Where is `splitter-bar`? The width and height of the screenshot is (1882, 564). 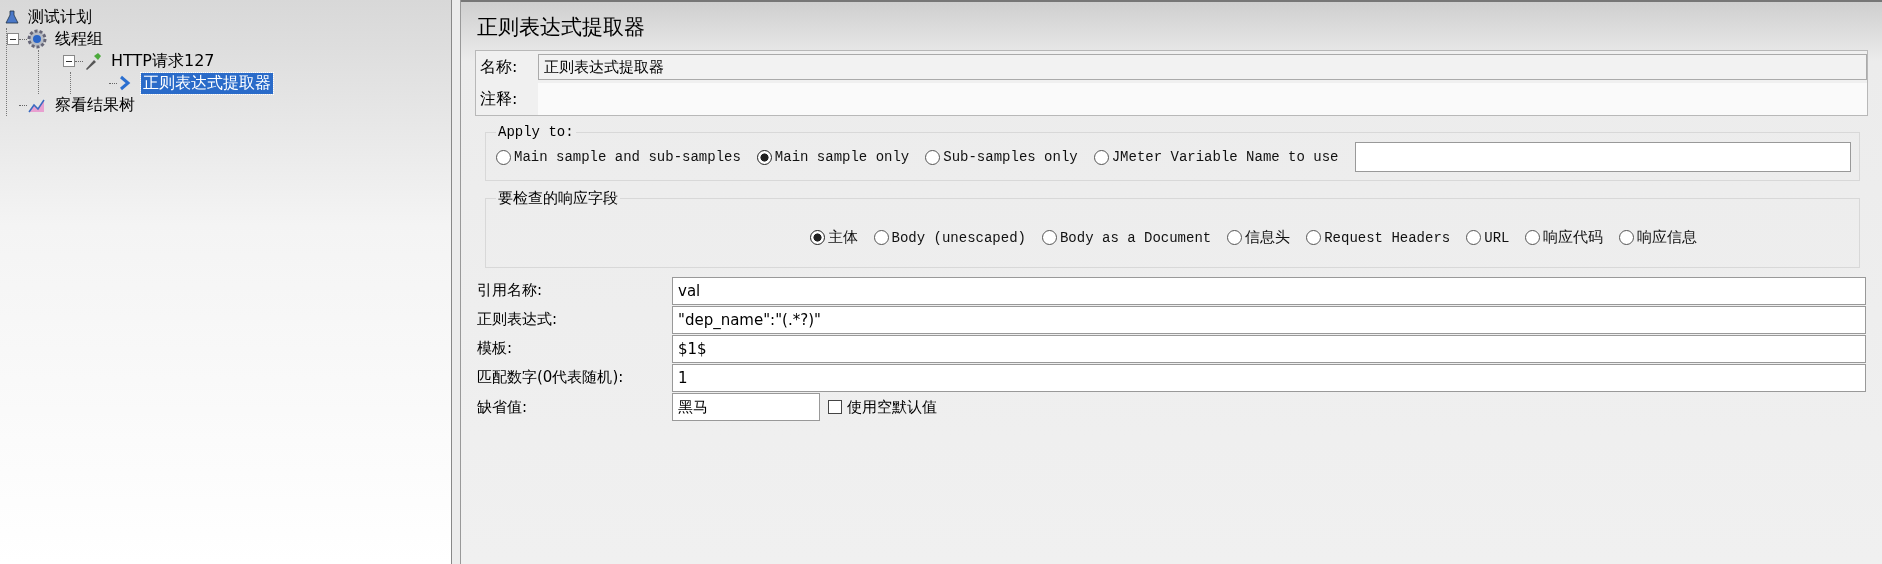
splitter-bar is located at coordinates (456, 282).